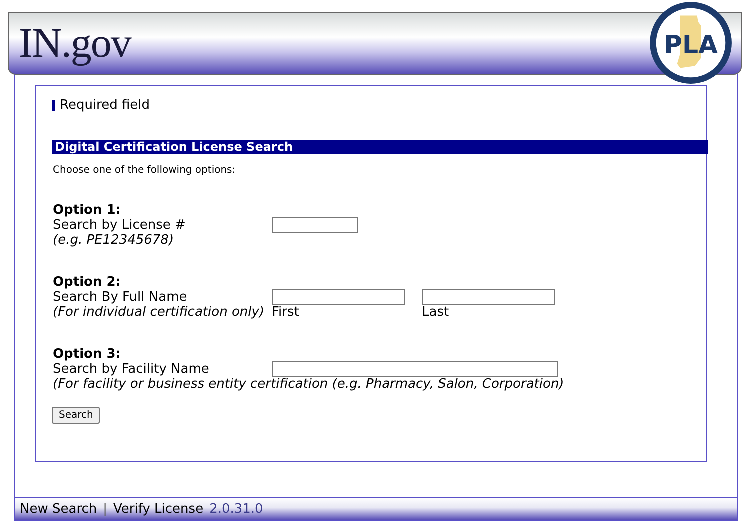 This screenshot has width=750, height=530. Describe the element at coordinates (237, 509) in the screenshot. I see `version-text: 2.0.31.0` at that location.